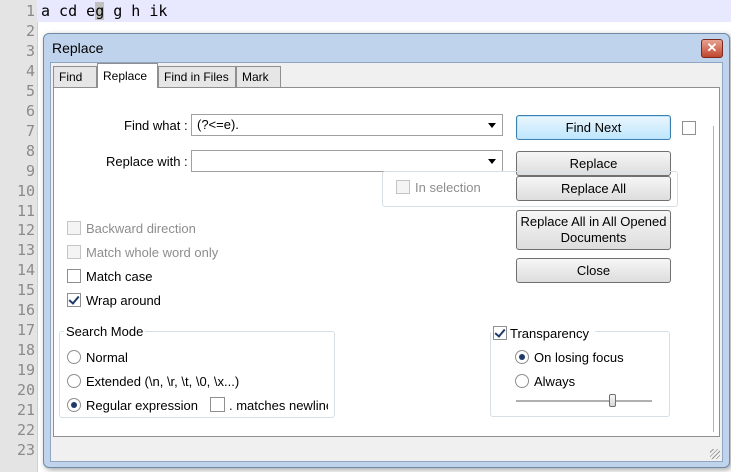 This screenshot has height=472, width=731. I want to click on line-number: 16, so click(25, 310).